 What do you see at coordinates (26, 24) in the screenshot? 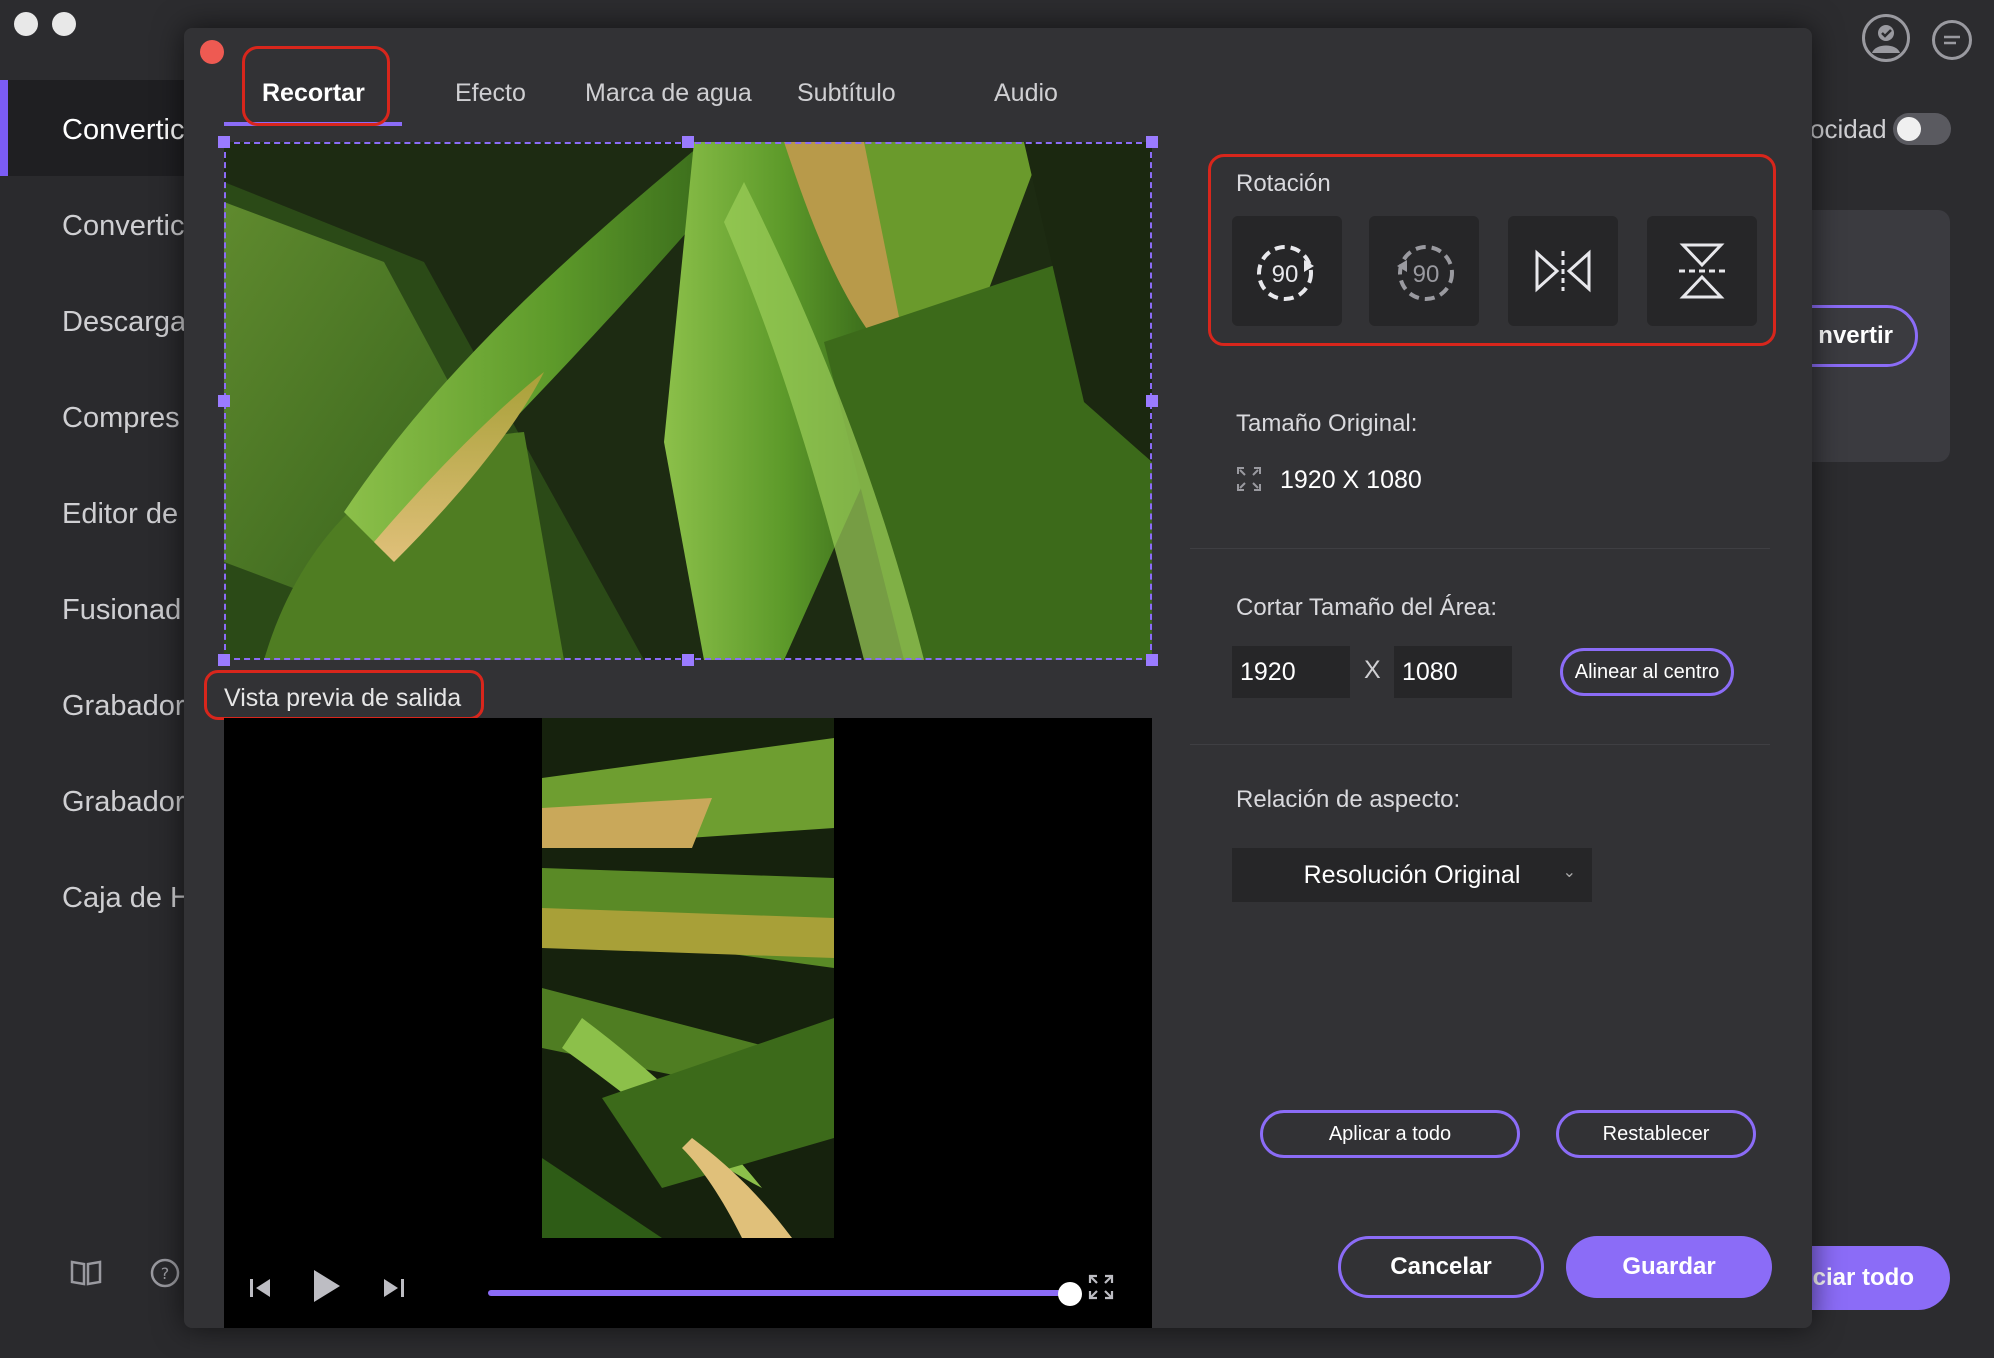
I see `window-close-dot` at bounding box center [26, 24].